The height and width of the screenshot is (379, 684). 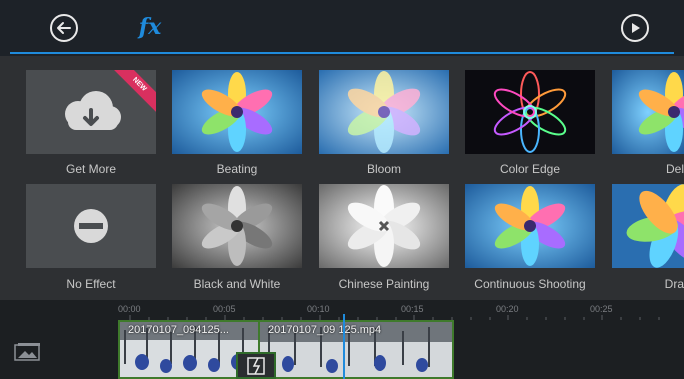 I want to click on effect-label: Beating, so click(x=237, y=169).